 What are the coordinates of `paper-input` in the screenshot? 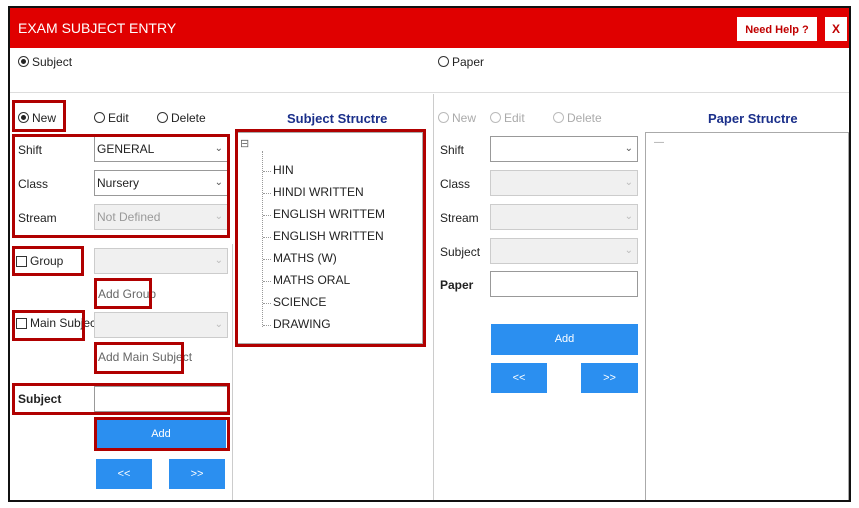 It's located at (564, 284).